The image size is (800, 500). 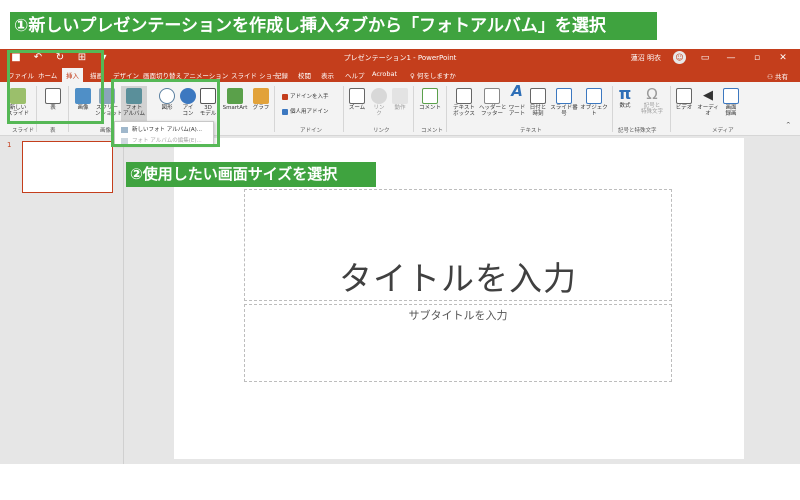 What do you see at coordinates (771, 77) in the screenshot?
I see `person-icon: ⚇` at bounding box center [771, 77].